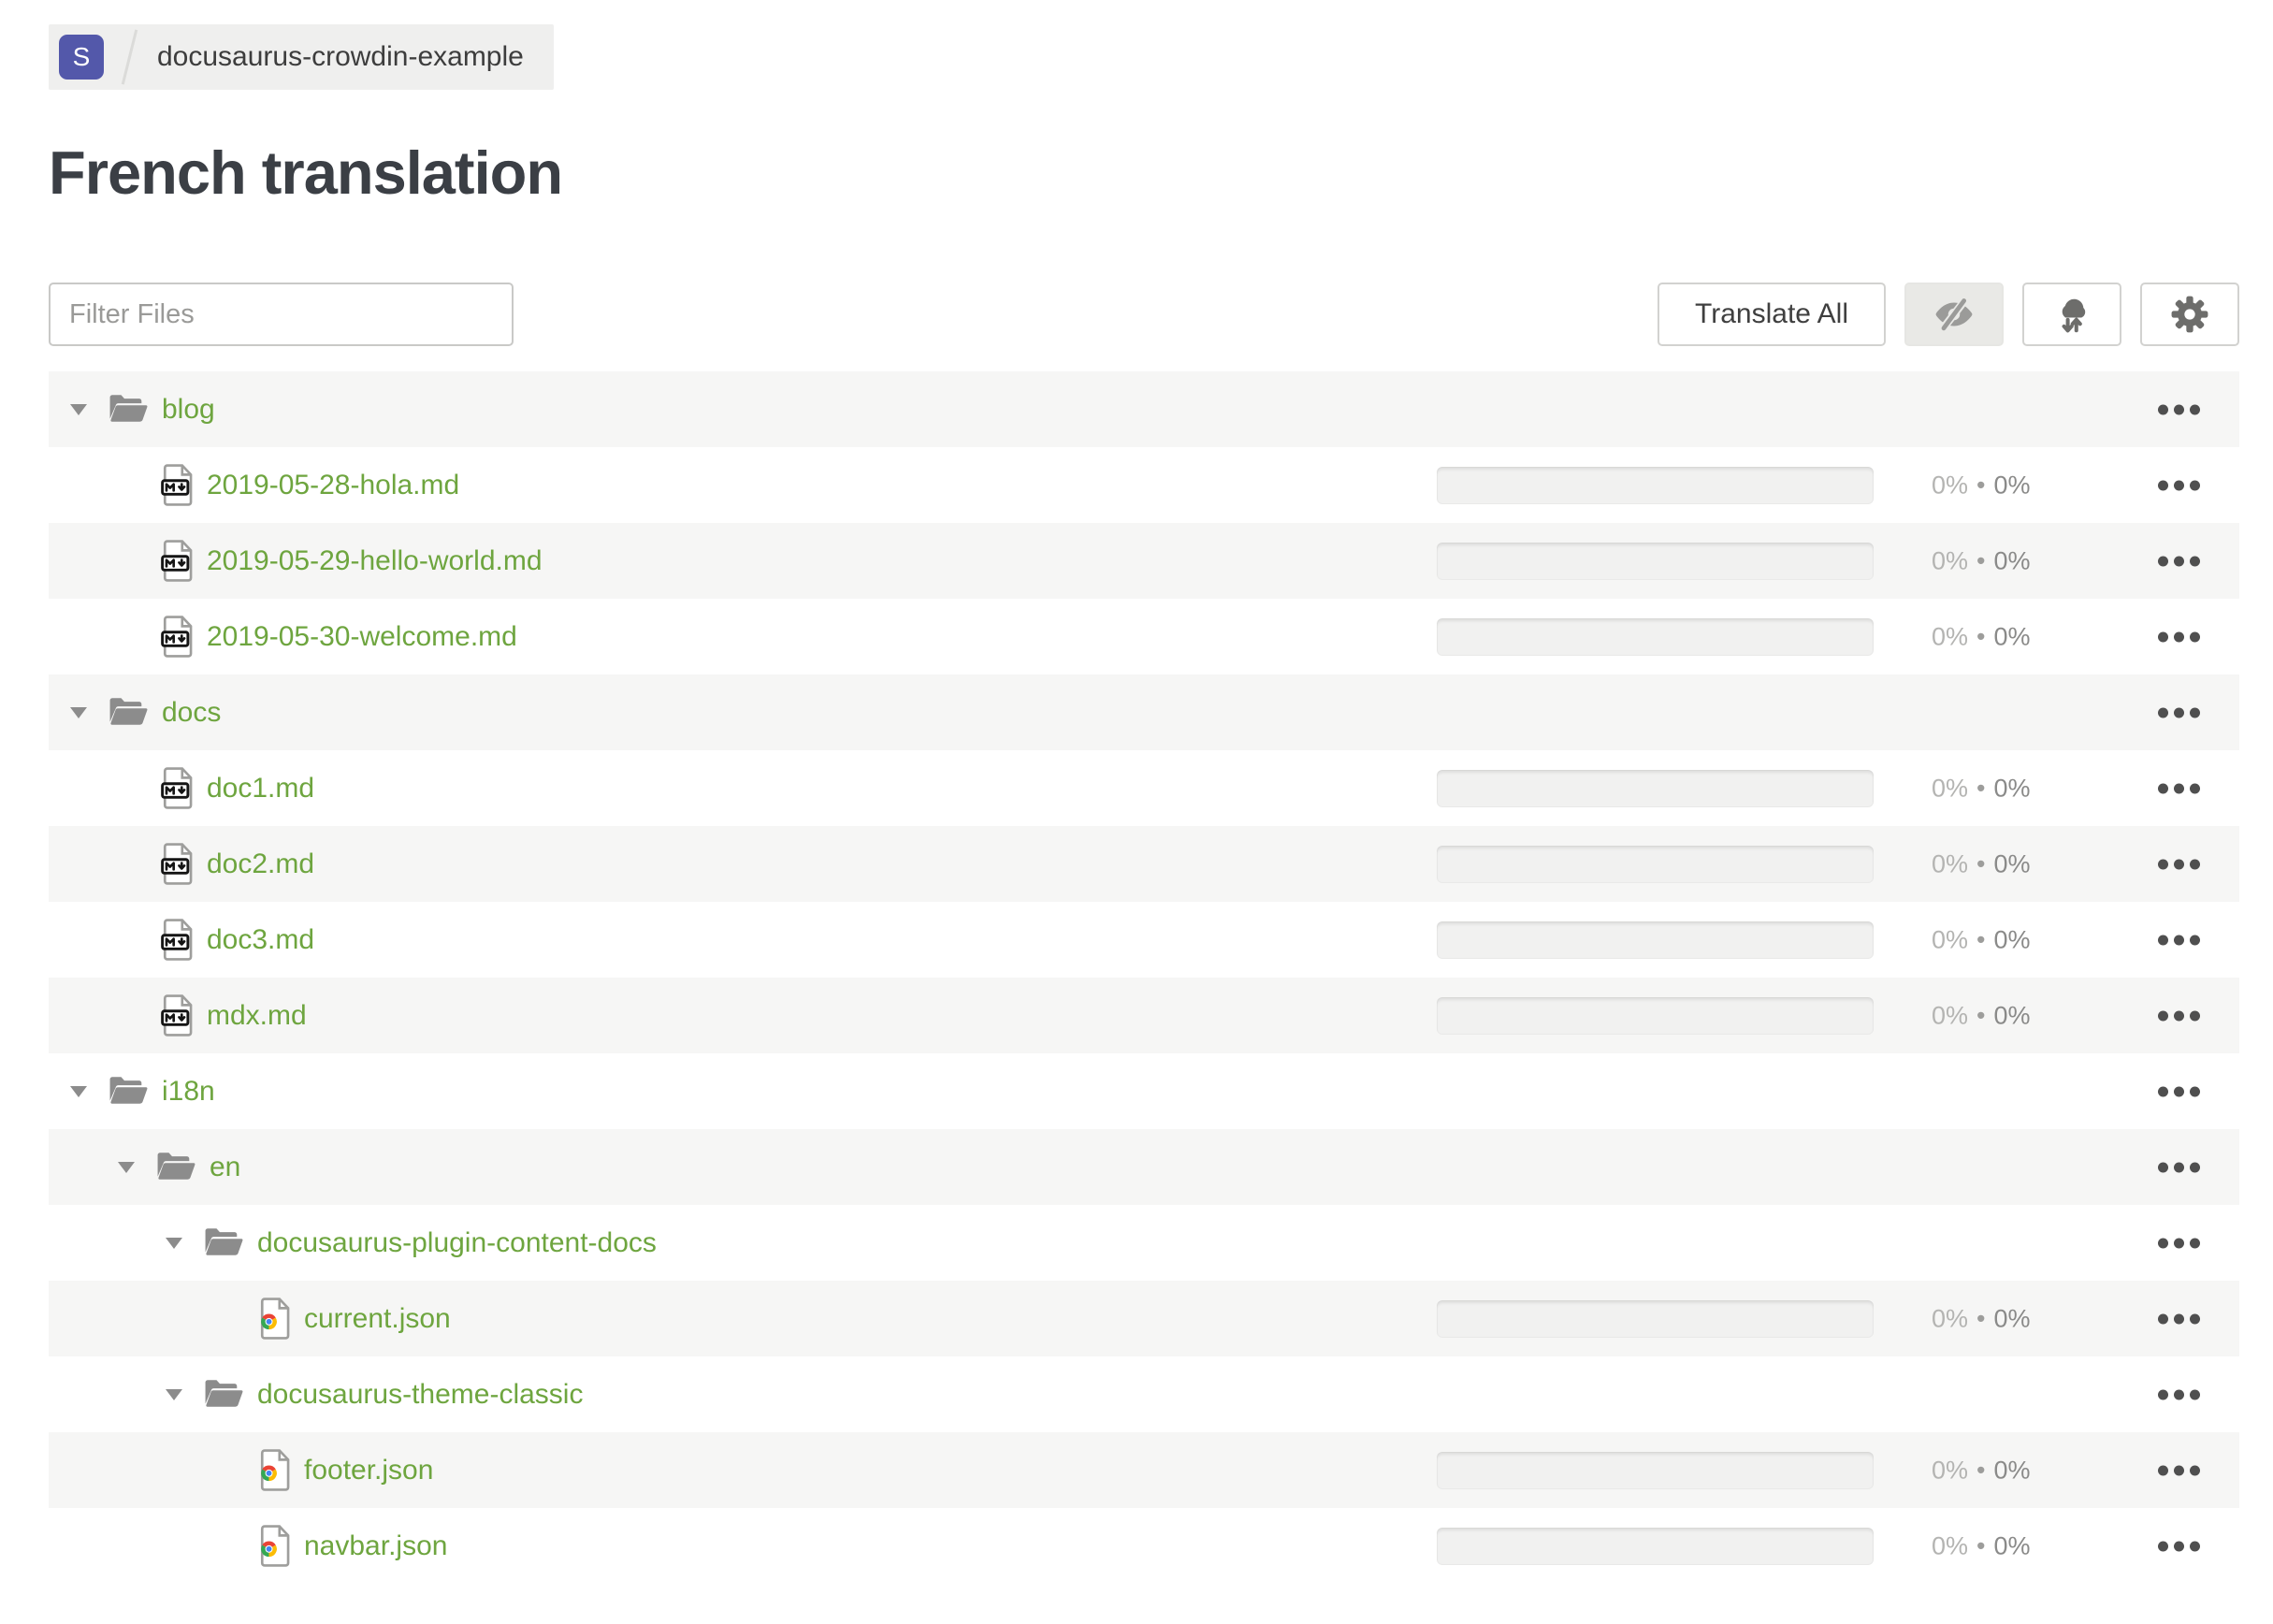 This screenshot has width=2273, height=1624. I want to click on folder-row: docusaurus-theme-classic, so click(1144, 1394).